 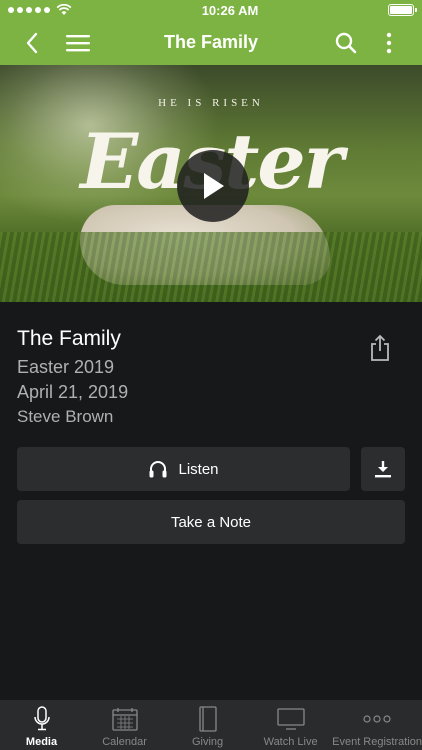 What do you see at coordinates (211, 42) in the screenshot?
I see `nav-bar: The Family` at bounding box center [211, 42].